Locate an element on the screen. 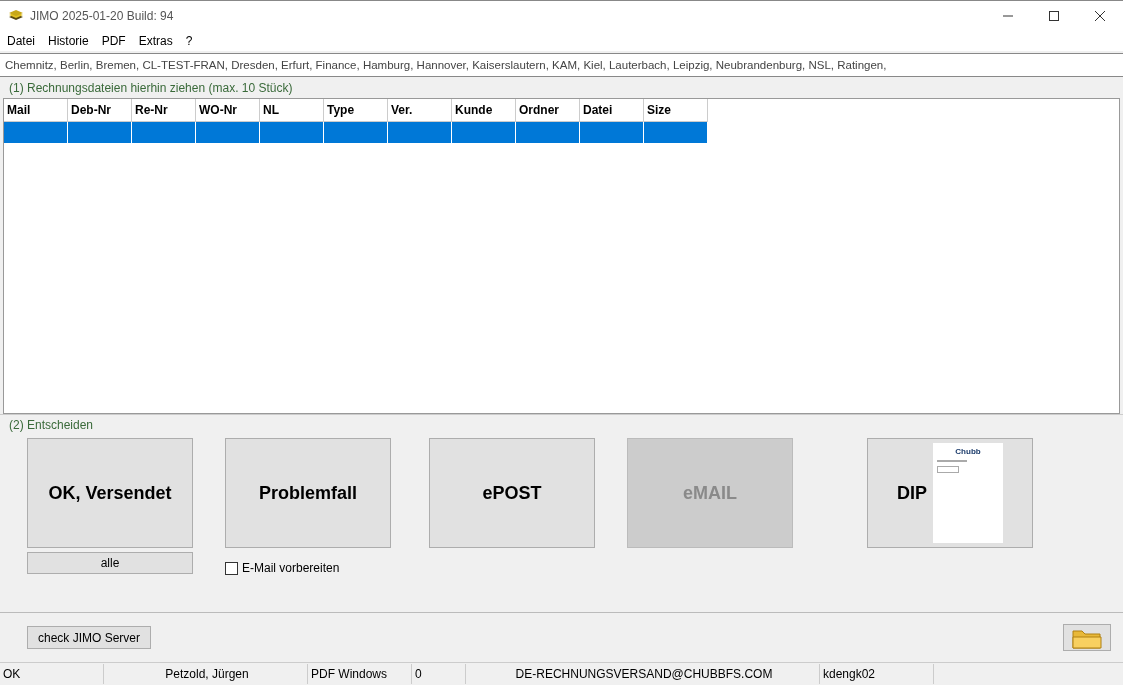  menu-item: ? is located at coordinates (189, 40).